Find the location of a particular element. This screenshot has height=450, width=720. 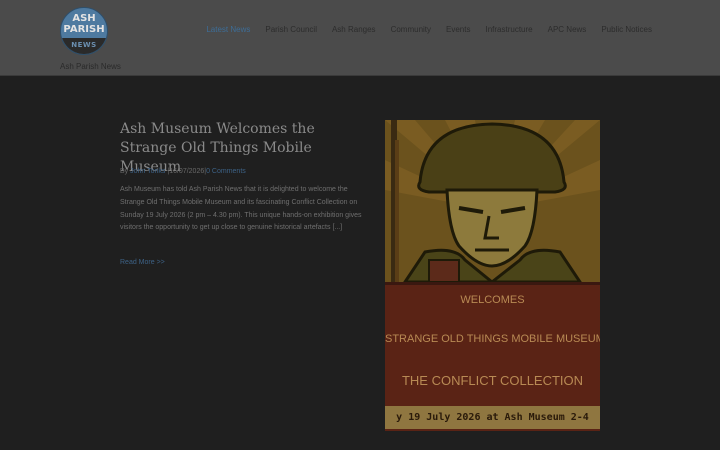

post-date: 16/07/2026 is located at coordinates (187, 171).